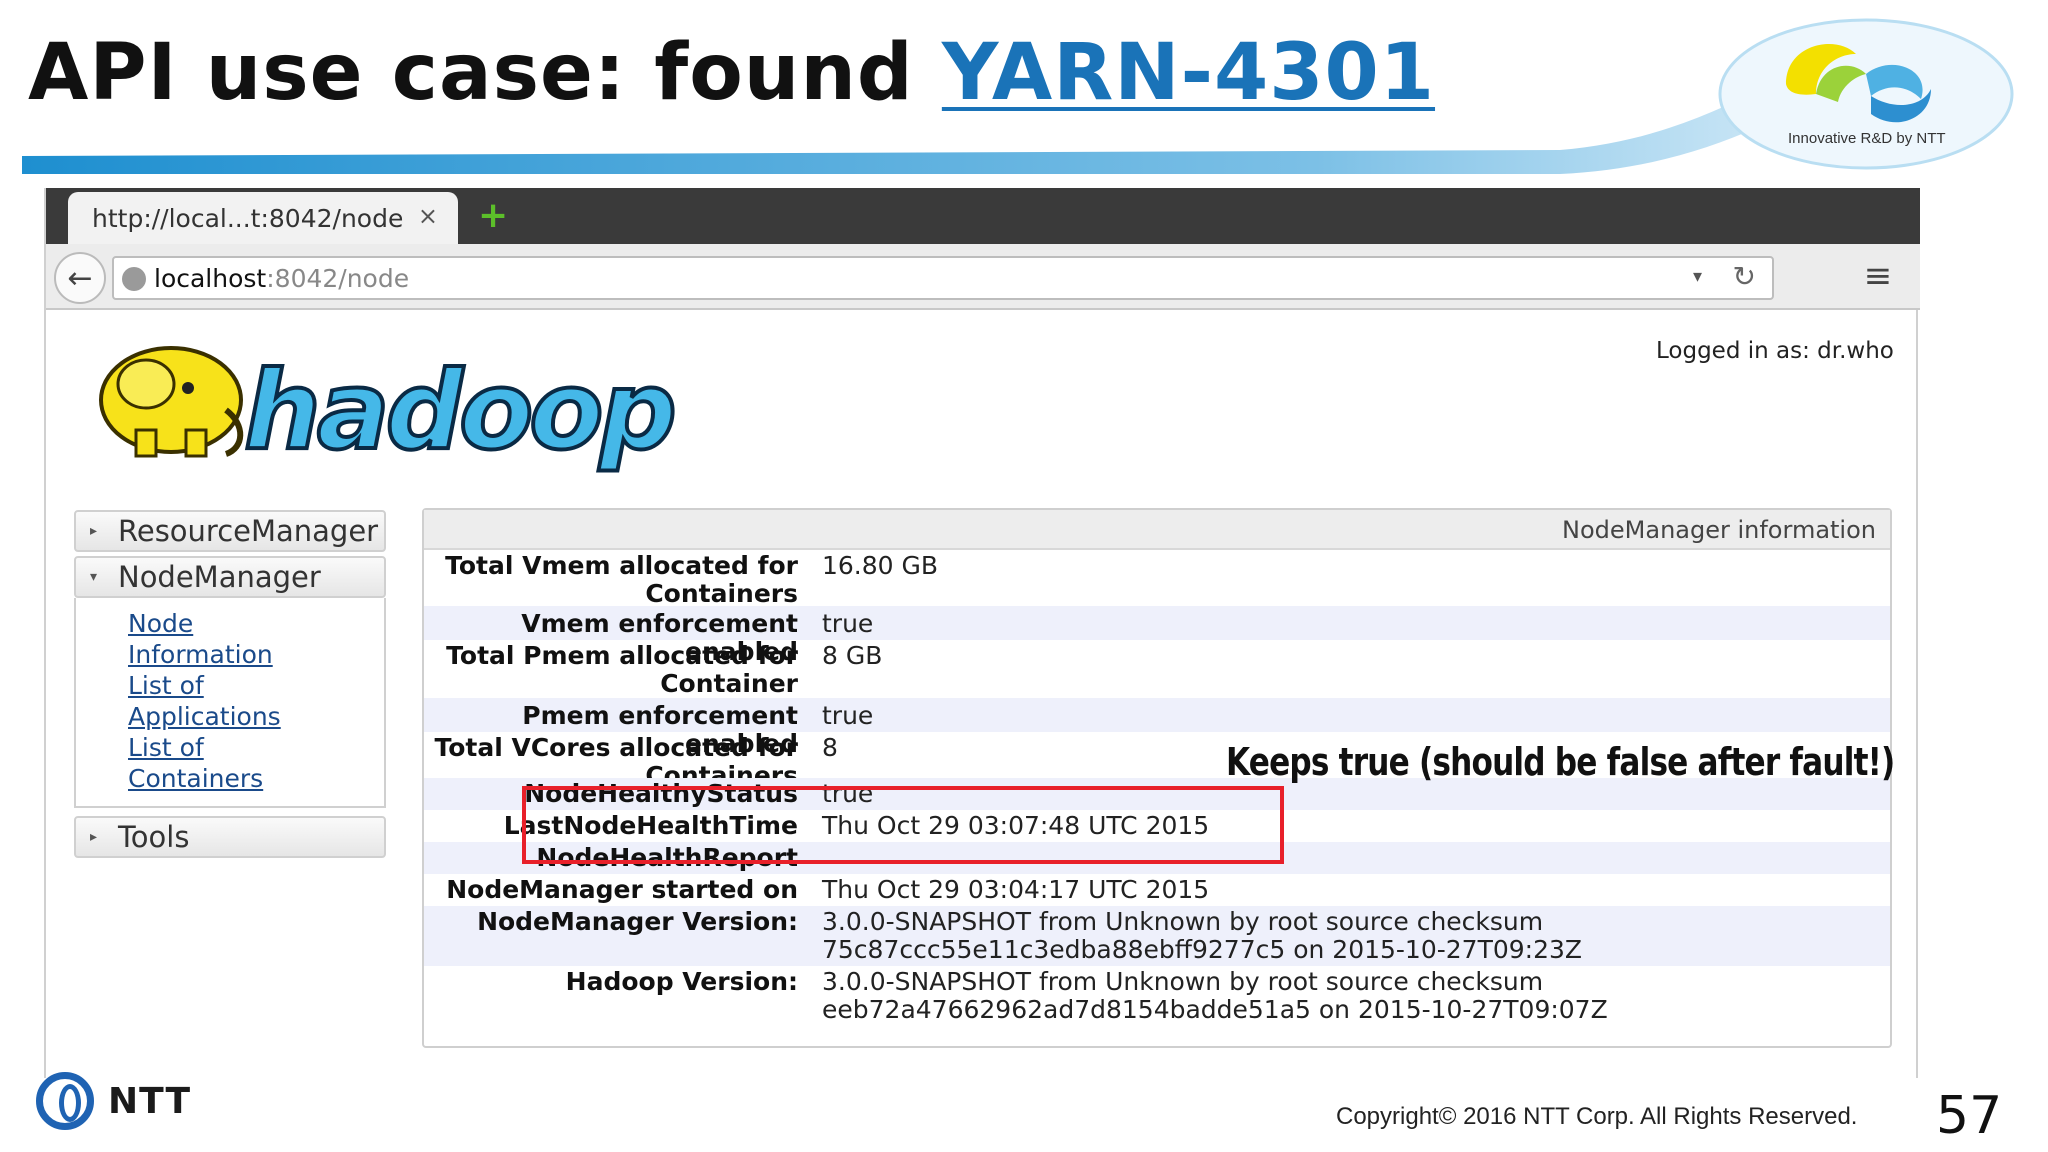 Image resolution: width=2048 pixels, height=1152 pixels. Describe the element at coordinates (903, 825) in the screenshot. I see `highlight-box` at that location.